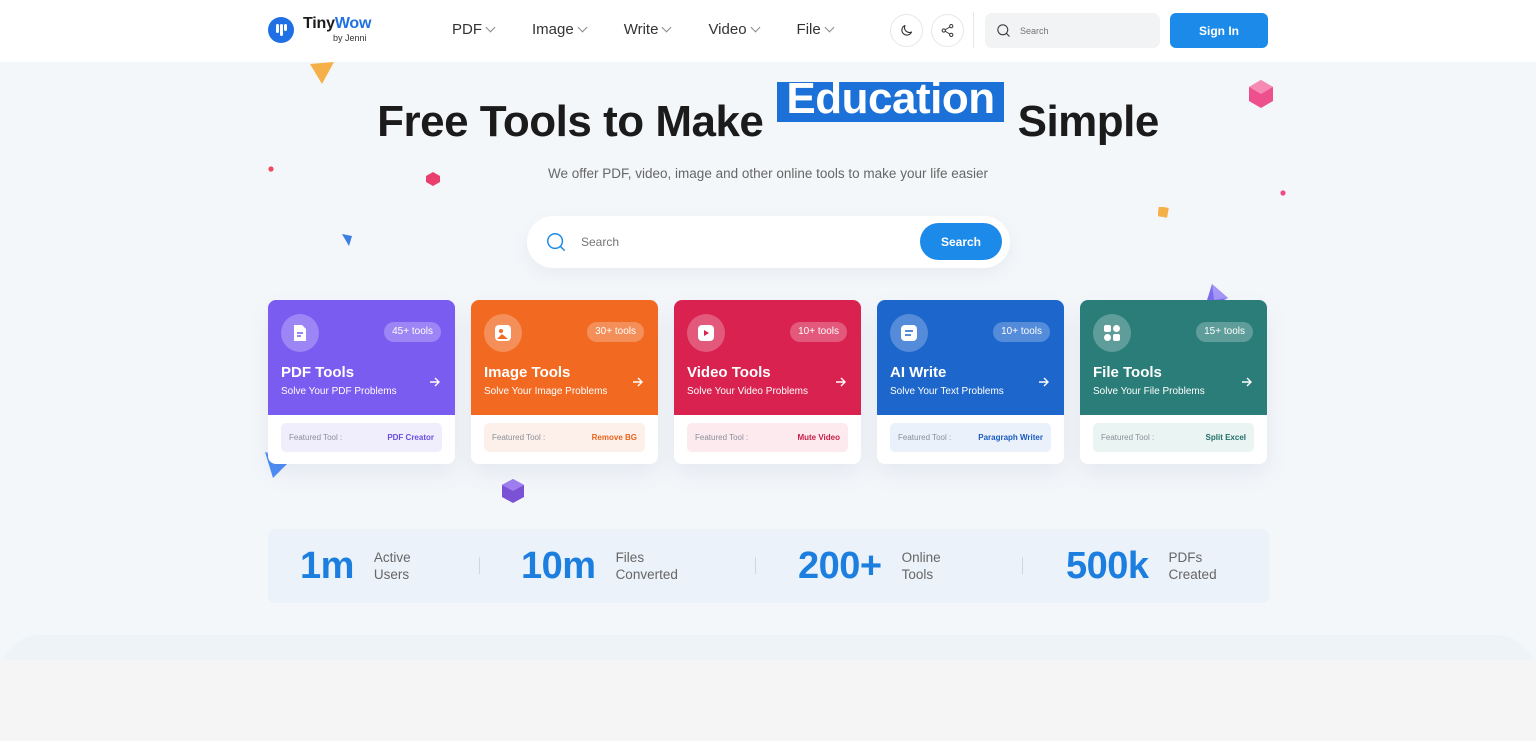 This screenshot has height=741, width=1536. What do you see at coordinates (947, 391) in the screenshot?
I see `card-description: Solve Your Text Problems` at bounding box center [947, 391].